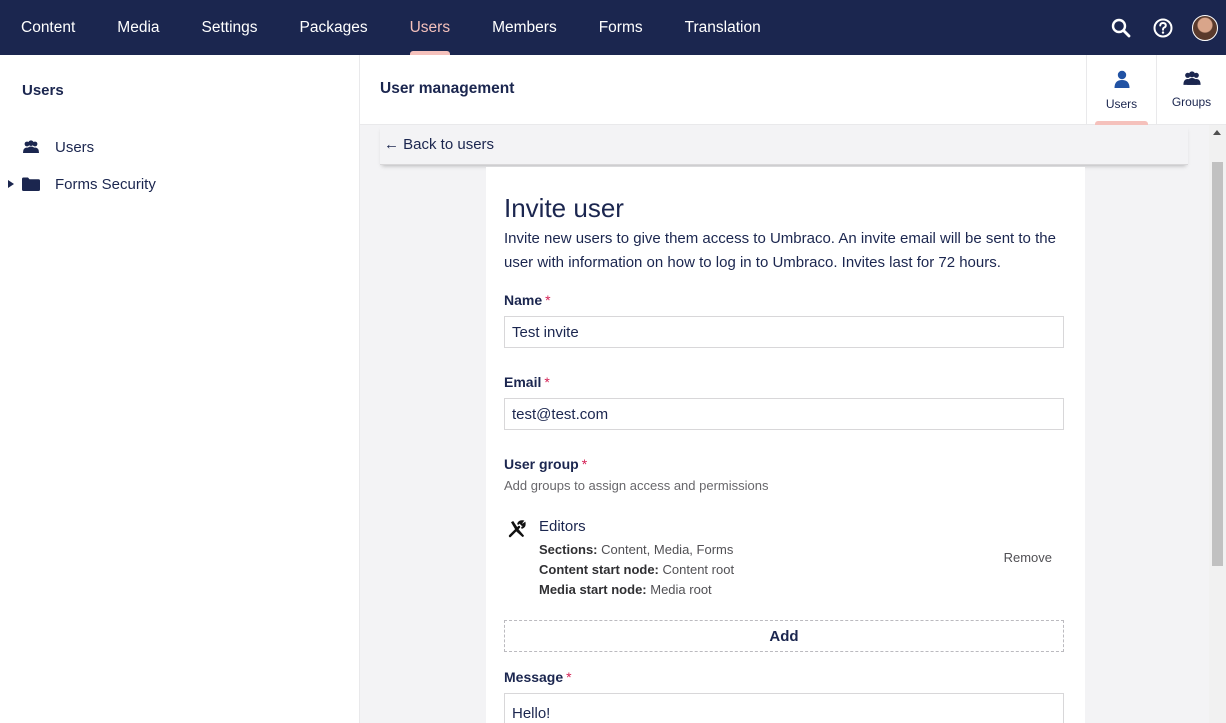 The image size is (1226, 723). What do you see at coordinates (1217, 364) in the screenshot?
I see `scroll-thumb` at bounding box center [1217, 364].